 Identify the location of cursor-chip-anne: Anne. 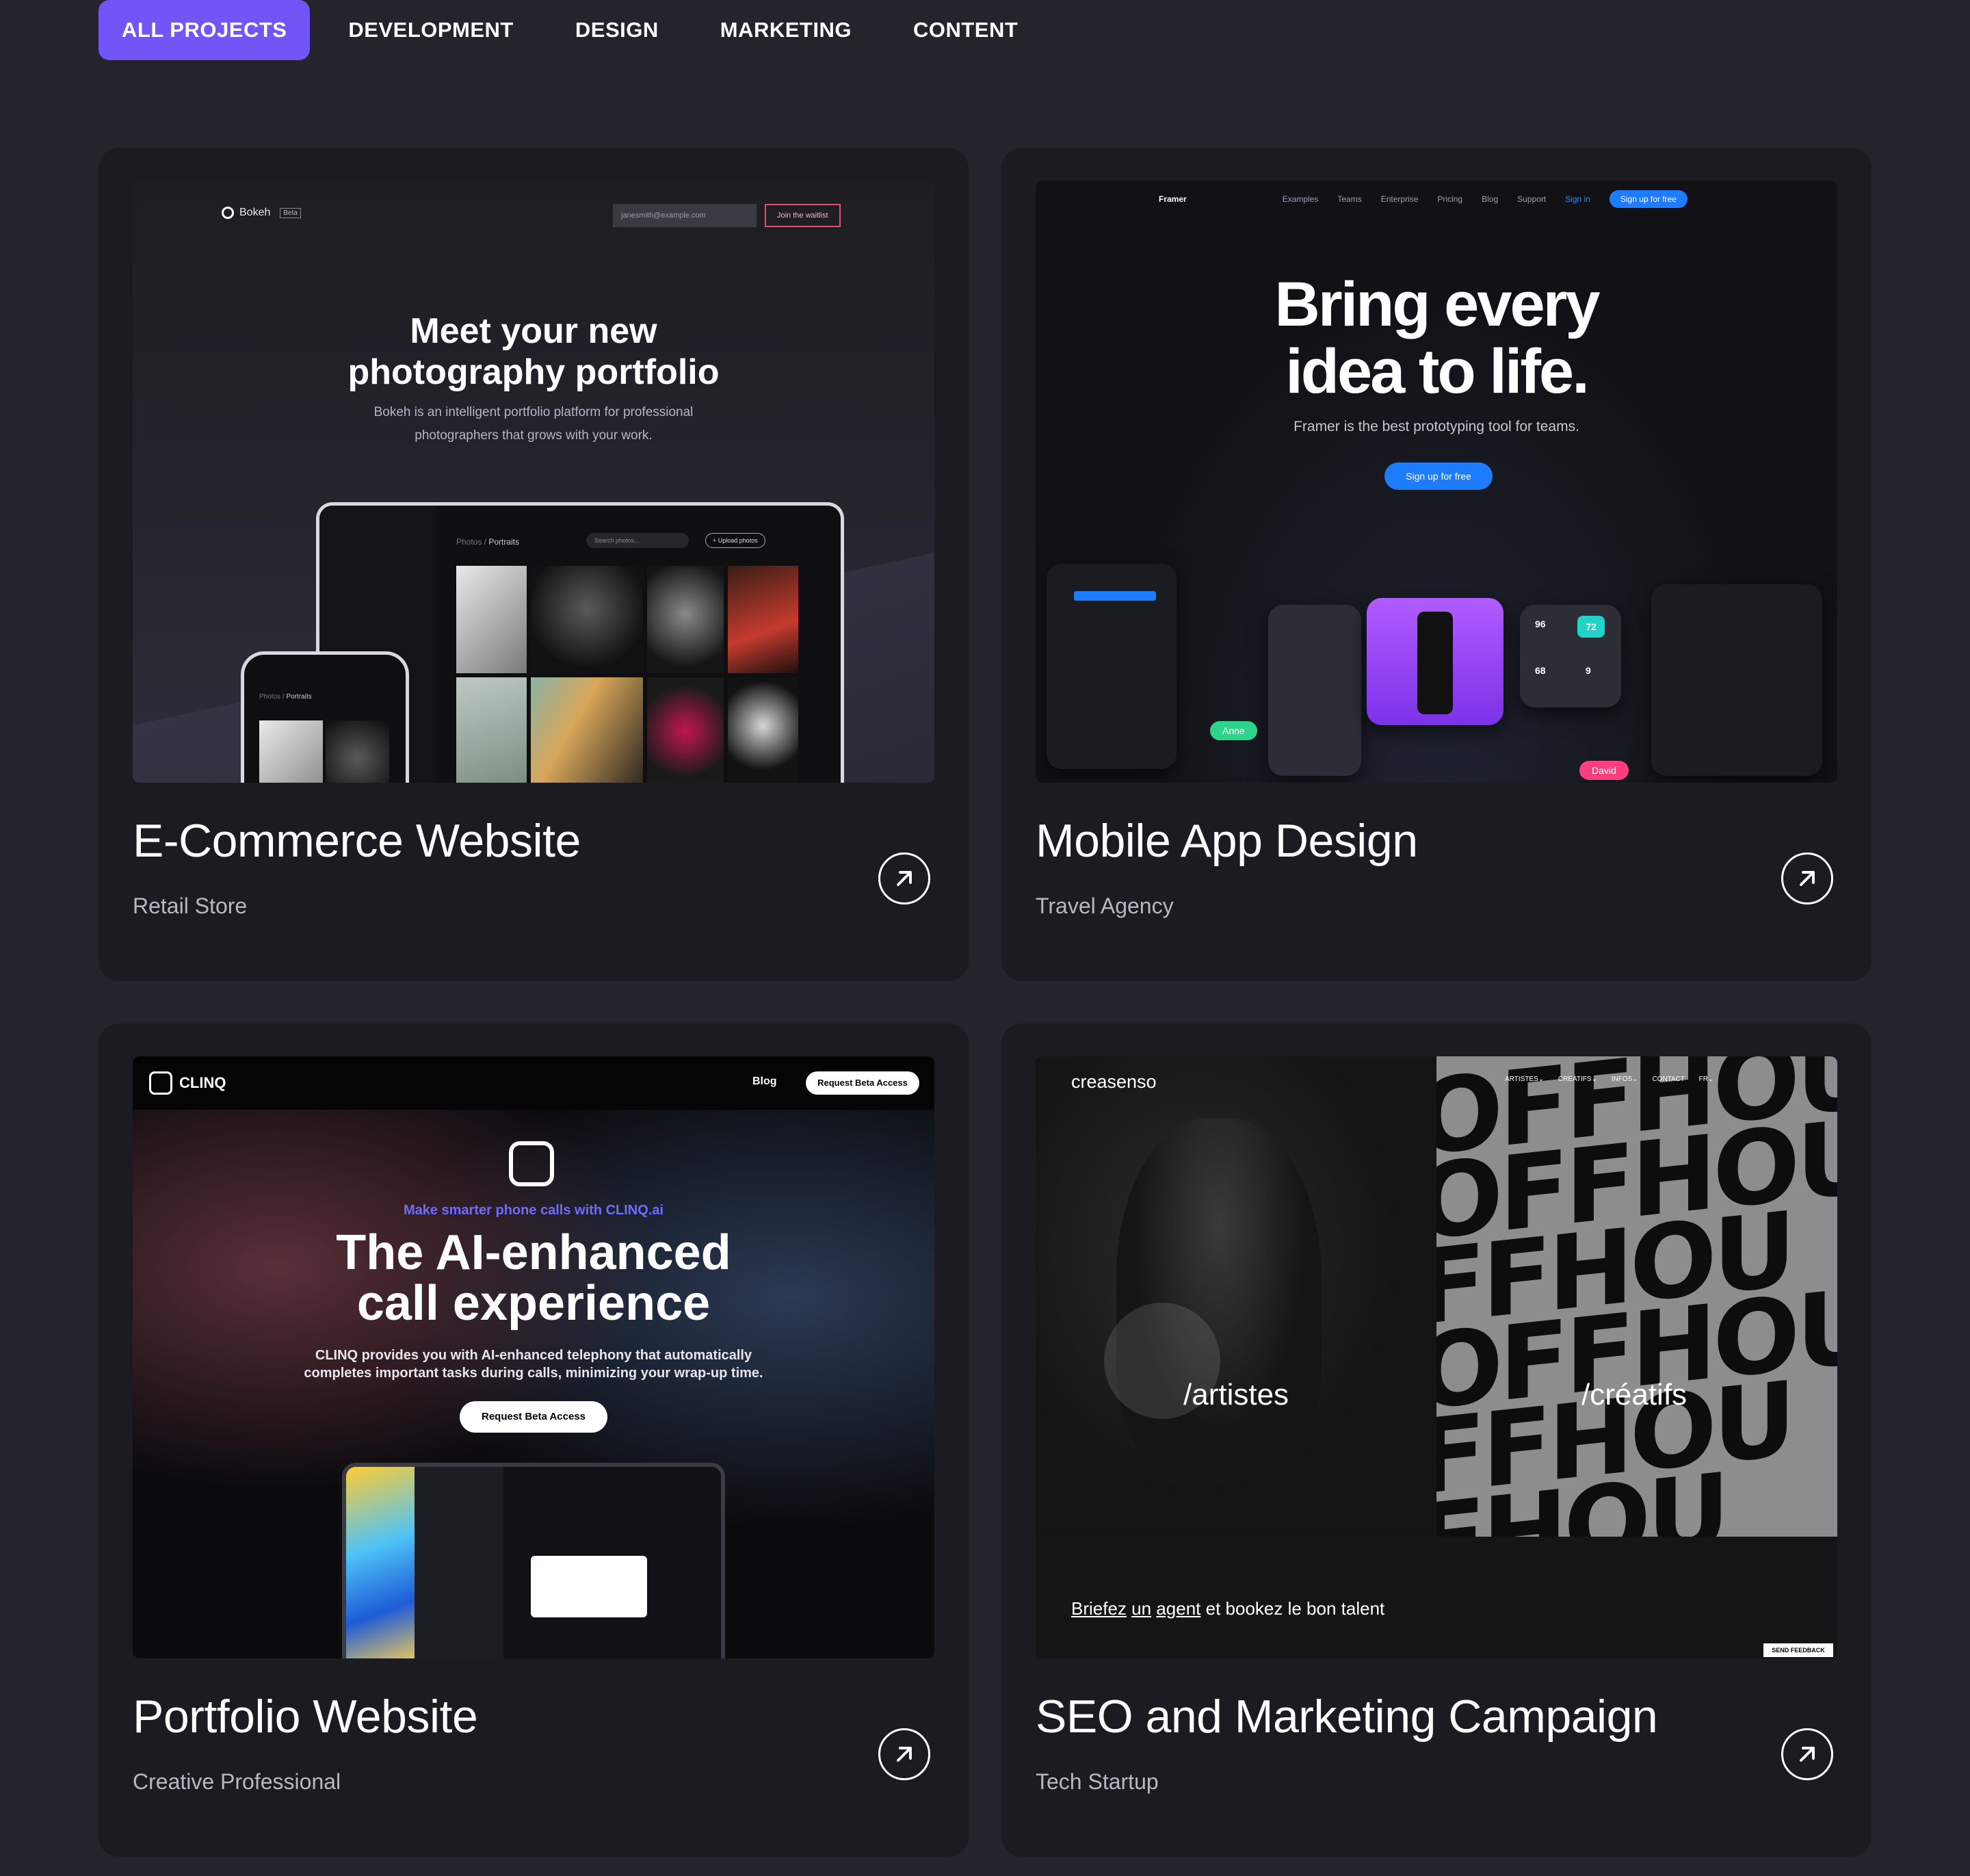
(1233, 731).